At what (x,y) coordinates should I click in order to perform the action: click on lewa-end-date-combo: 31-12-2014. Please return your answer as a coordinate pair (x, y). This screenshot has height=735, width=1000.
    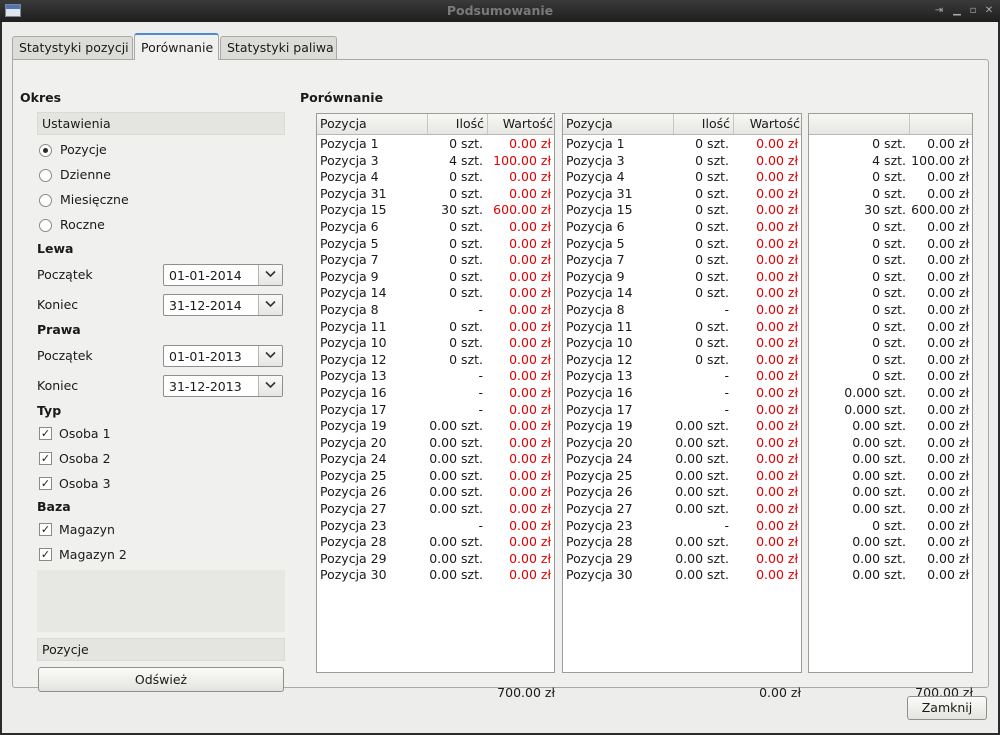
    Looking at the image, I should click on (223, 305).